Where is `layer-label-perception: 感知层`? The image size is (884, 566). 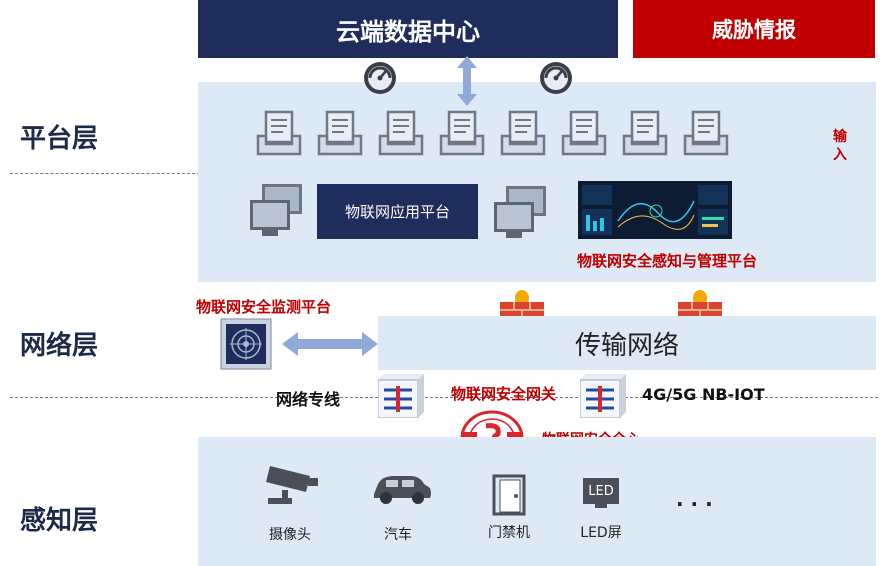
layer-label-perception: 感知层 is located at coordinates (59, 521).